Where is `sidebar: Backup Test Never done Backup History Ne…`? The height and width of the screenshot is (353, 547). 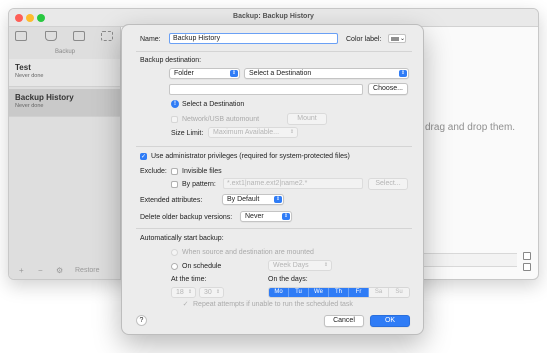 sidebar: Backup Test Never done Backup History Ne… is located at coordinates (65, 153).